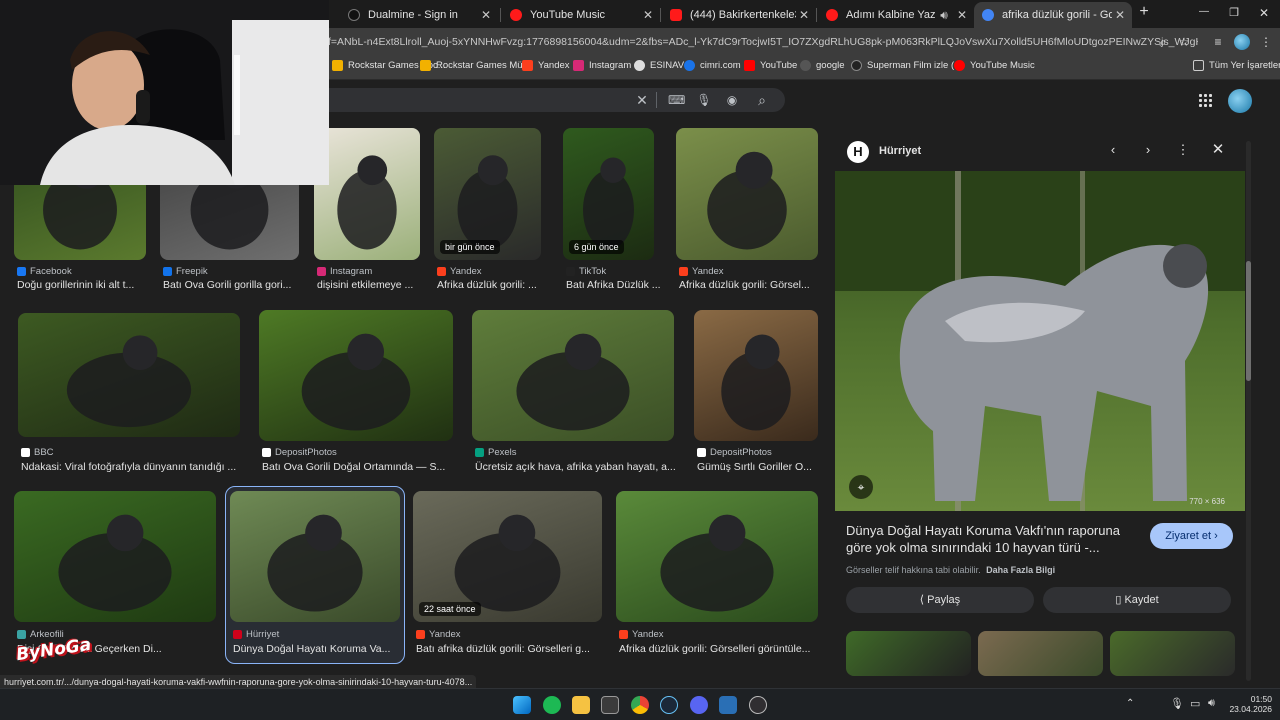 This screenshot has width=1280, height=720. What do you see at coordinates (940, 600) in the screenshot?
I see `share-button: ⟨ Paylaş` at bounding box center [940, 600].